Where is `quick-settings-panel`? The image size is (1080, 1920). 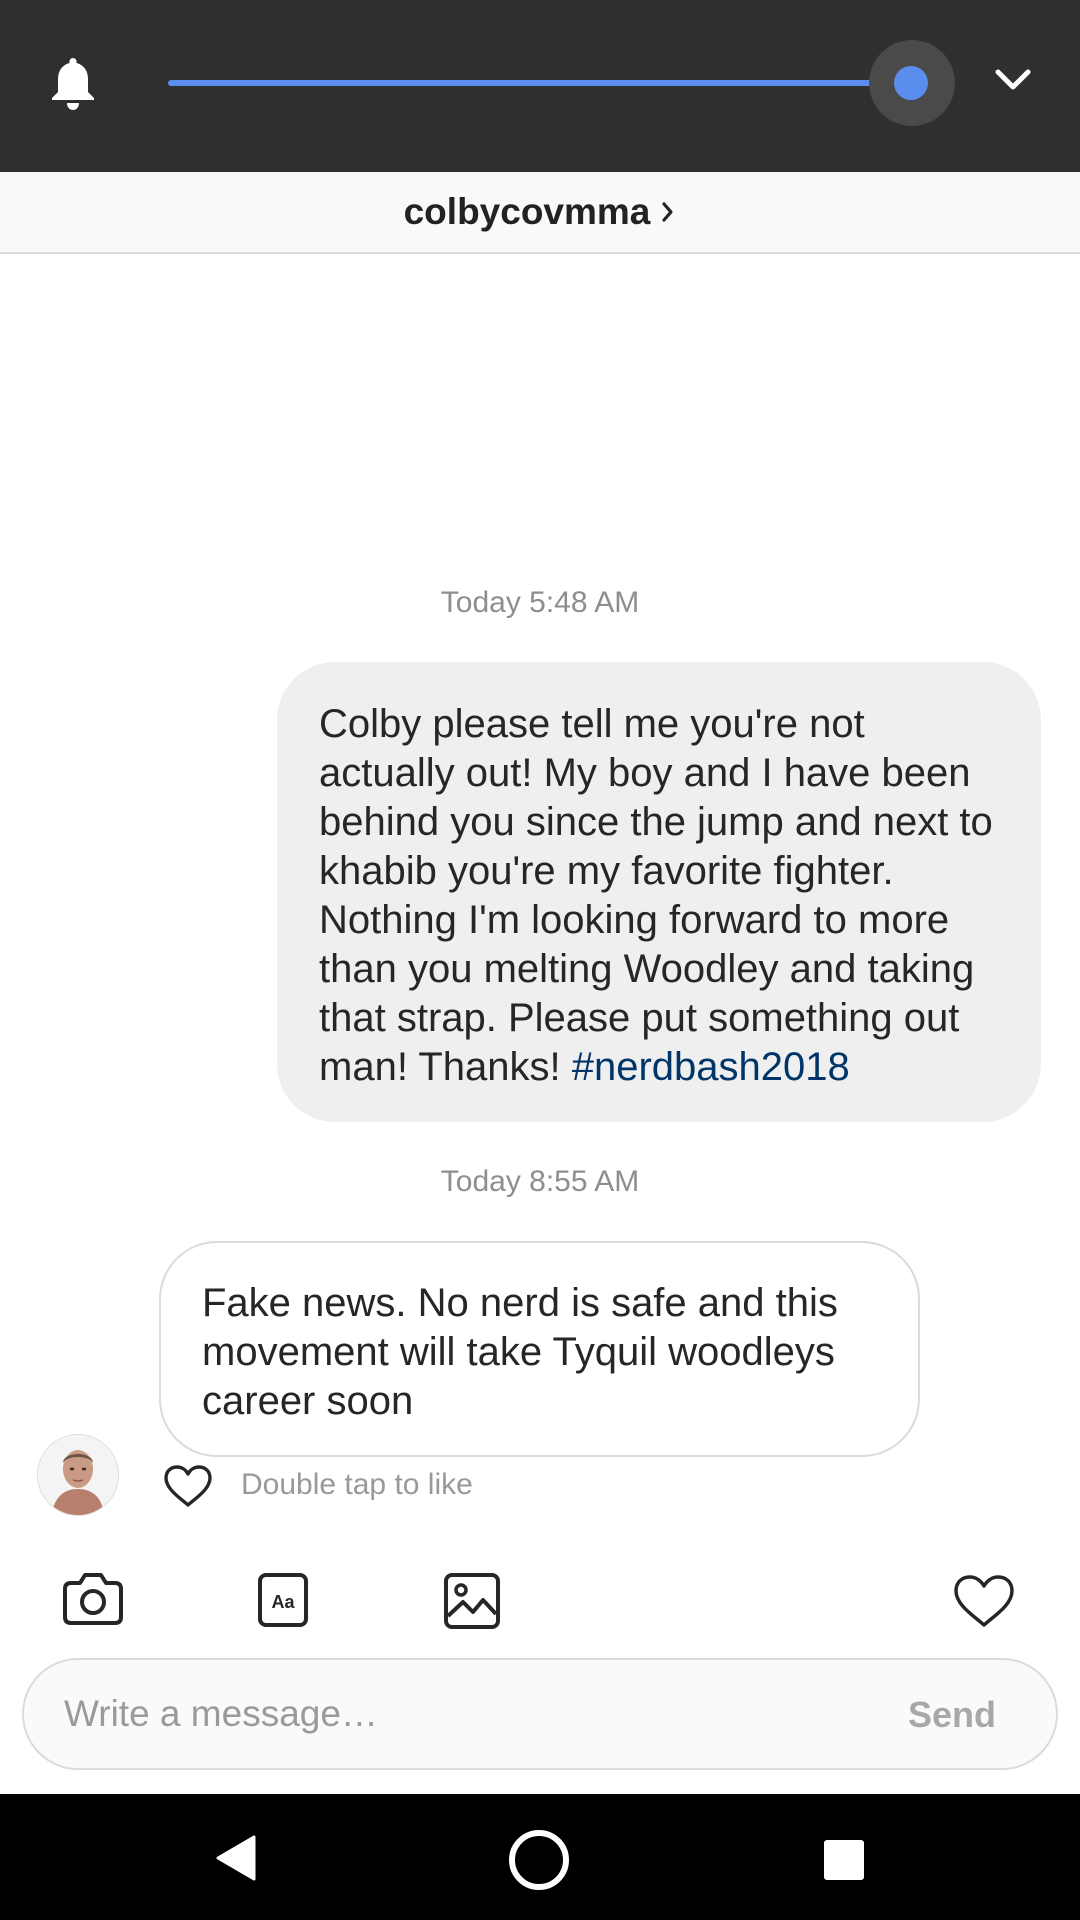
quick-settings-panel is located at coordinates (540, 86).